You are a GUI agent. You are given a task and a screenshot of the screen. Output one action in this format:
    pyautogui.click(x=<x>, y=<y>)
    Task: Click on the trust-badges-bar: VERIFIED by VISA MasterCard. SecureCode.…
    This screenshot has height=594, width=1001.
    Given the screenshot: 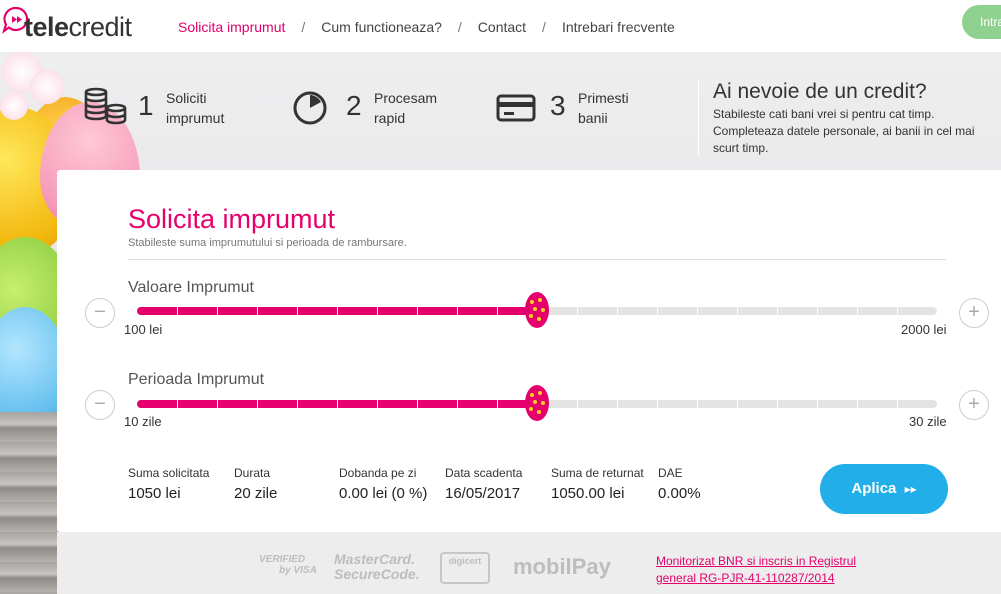 What is the action you would take?
    pyautogui.click(x=529, y=563)
    